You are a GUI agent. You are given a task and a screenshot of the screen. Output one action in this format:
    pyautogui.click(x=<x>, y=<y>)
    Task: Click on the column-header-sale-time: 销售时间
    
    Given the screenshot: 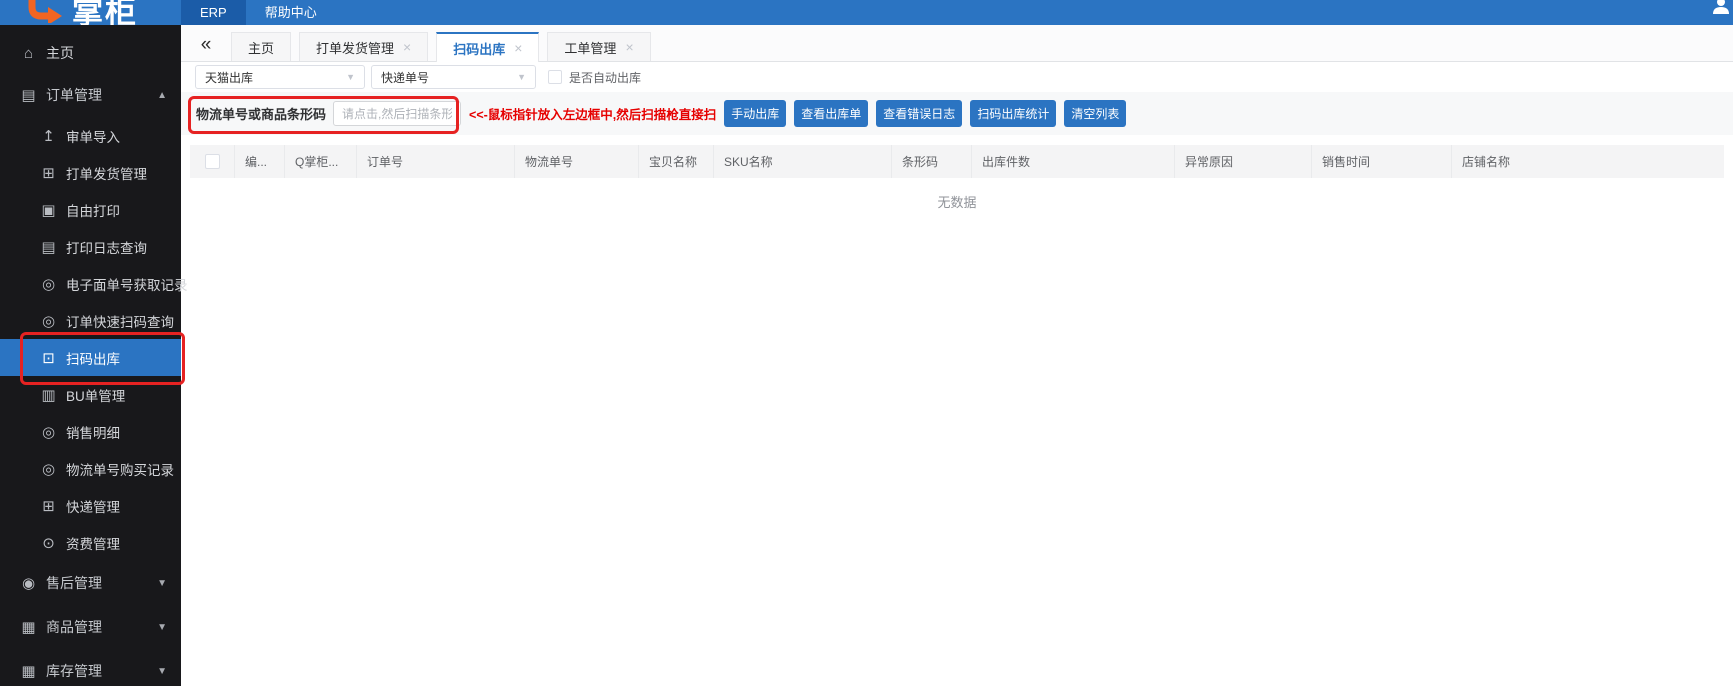 What is the action you would take?
    pyautogui.click(x=1382, y=161)
    